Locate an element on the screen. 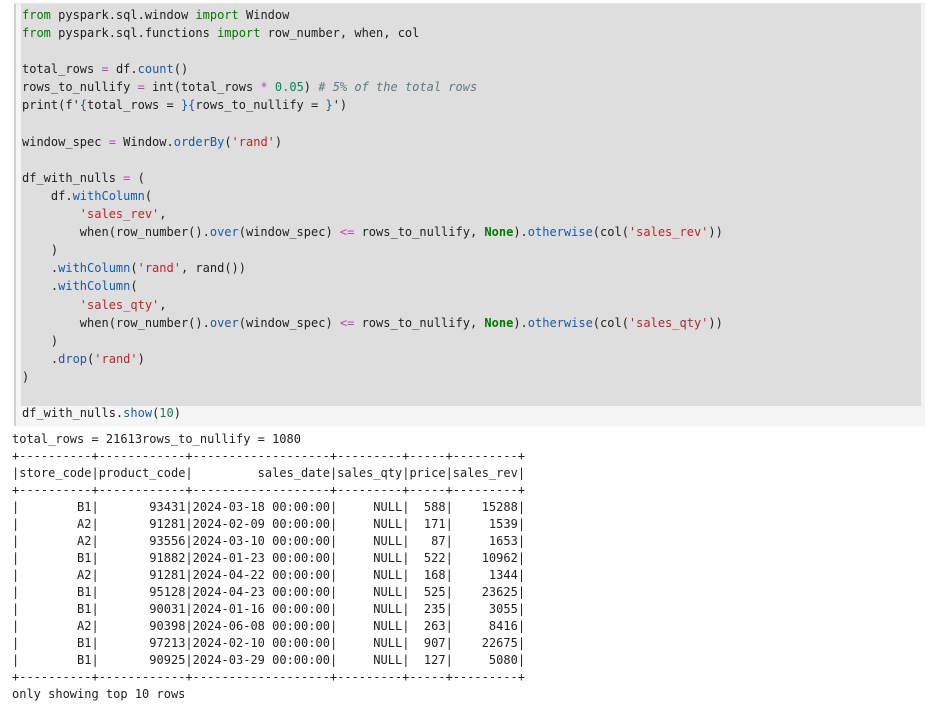 Image resolution: width=925 pixels, height=726 pixels. table-cell: 22675 is located at coordinates (485, 643).